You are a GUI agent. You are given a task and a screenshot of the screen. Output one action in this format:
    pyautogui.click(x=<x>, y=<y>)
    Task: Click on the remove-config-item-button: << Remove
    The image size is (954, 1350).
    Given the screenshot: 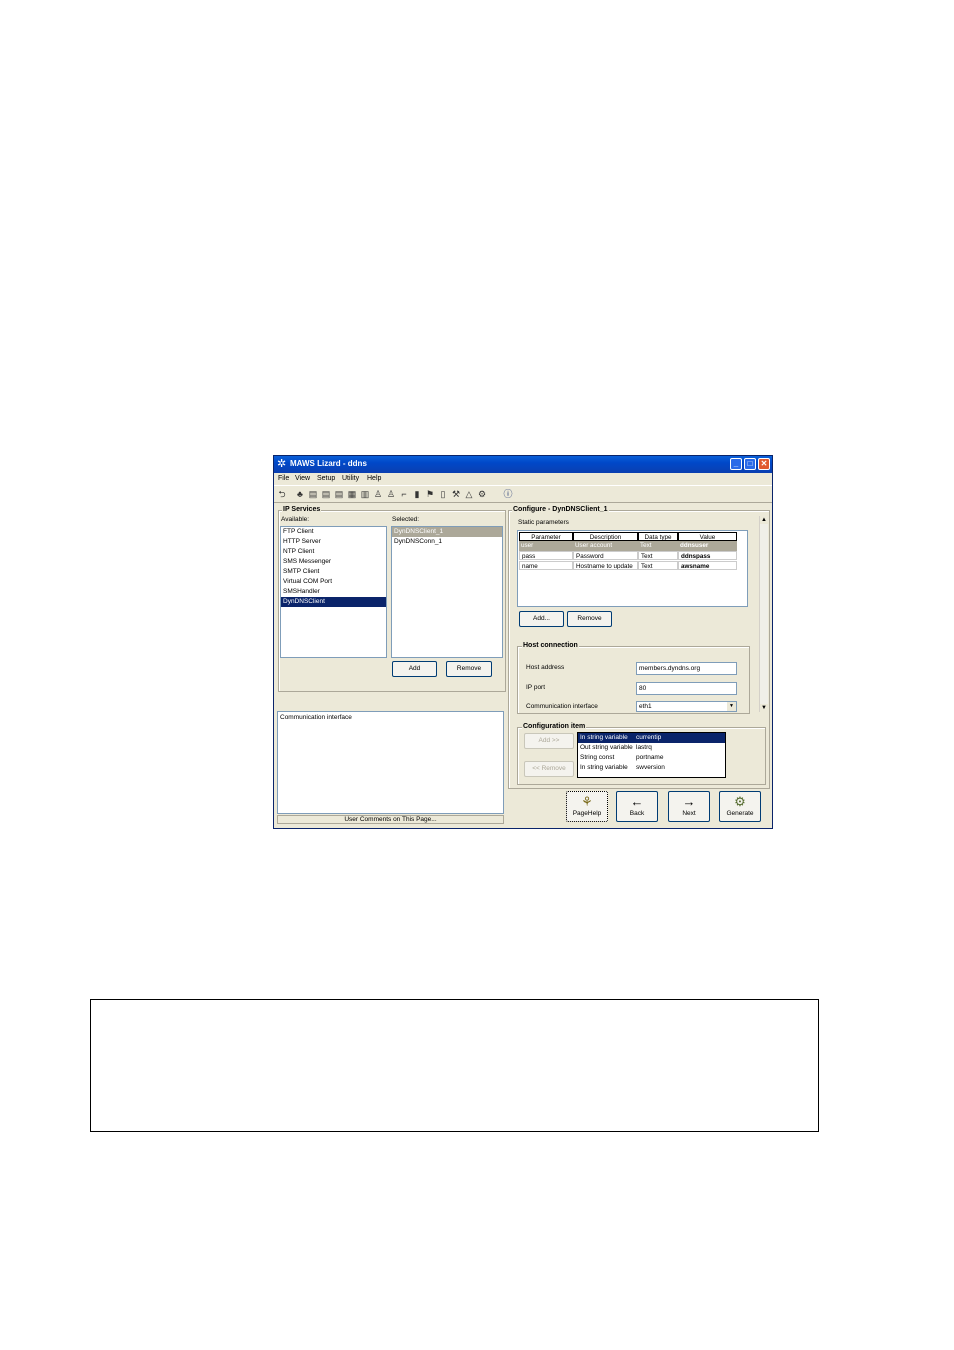 What is the action you would take?
    pyautogui.click(x=549, y=769)
    